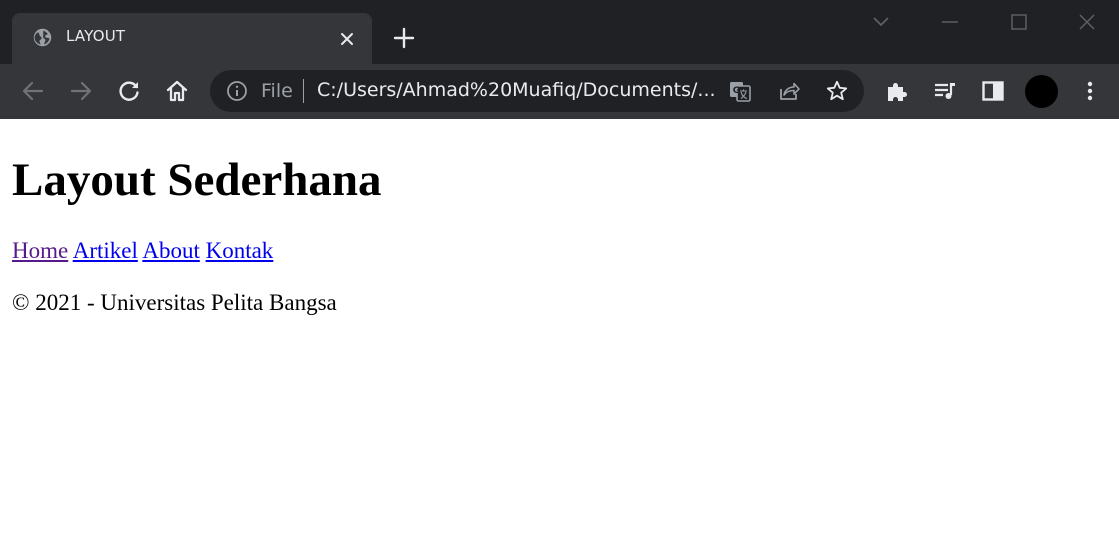 The height and width of the screenshot is (537, 1119). I want to click on maximize-icon, so click(1019, 22).